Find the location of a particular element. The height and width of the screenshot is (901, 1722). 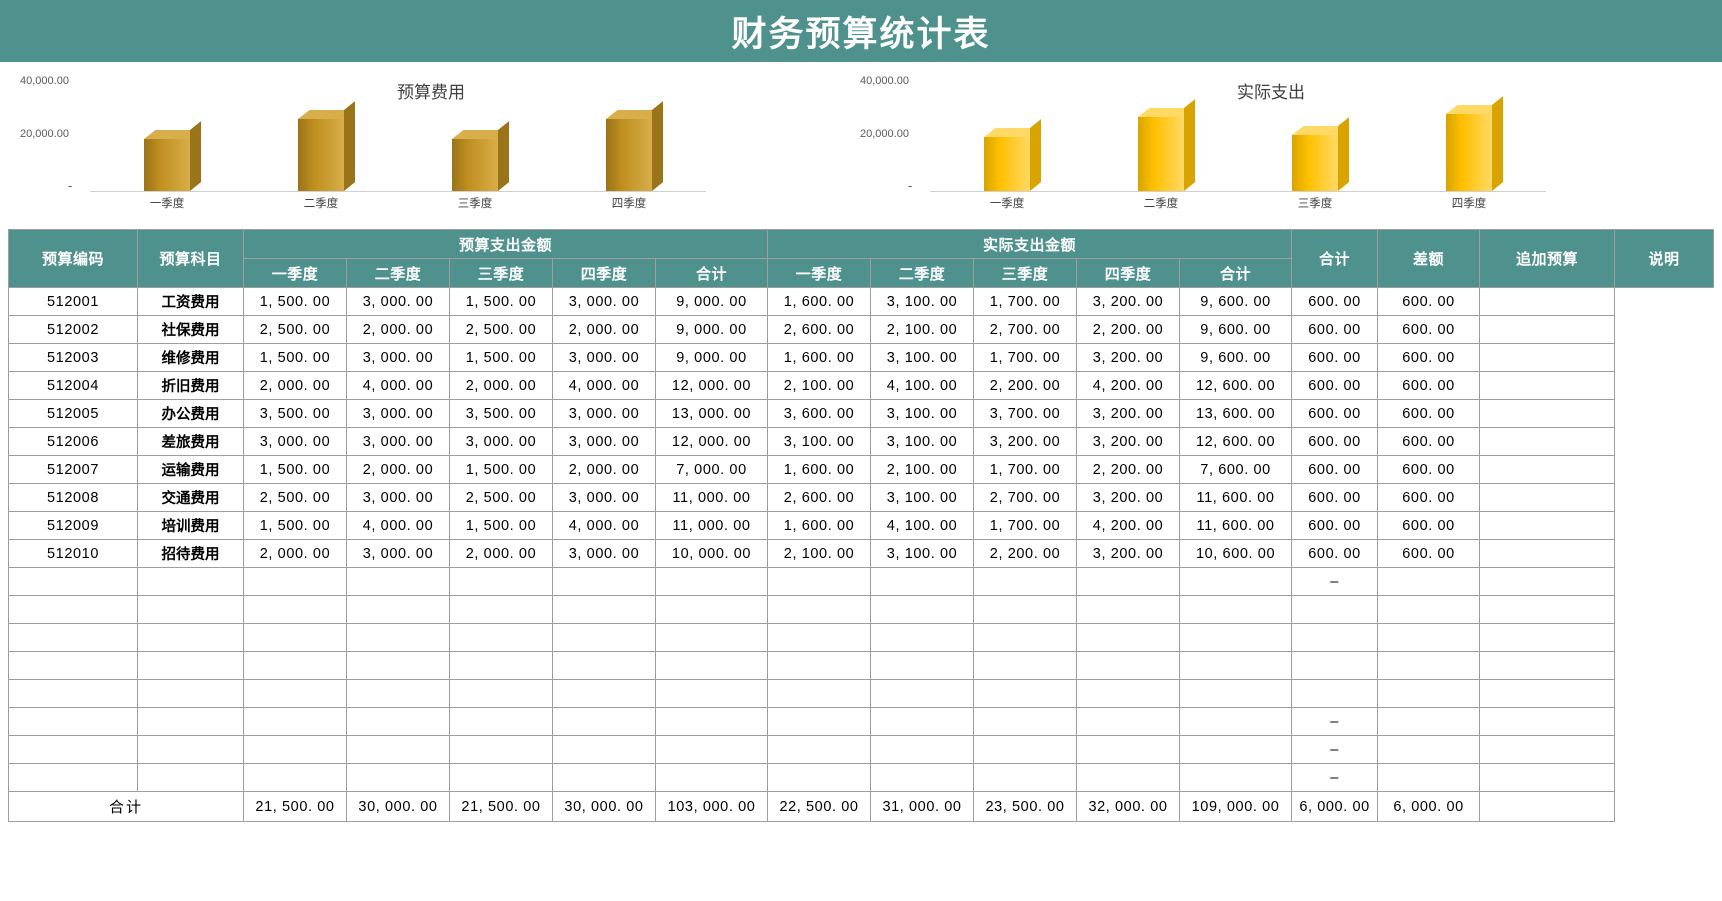

cell-actual-total: 9, 600. 00 is located at coordinates (1236, 301).